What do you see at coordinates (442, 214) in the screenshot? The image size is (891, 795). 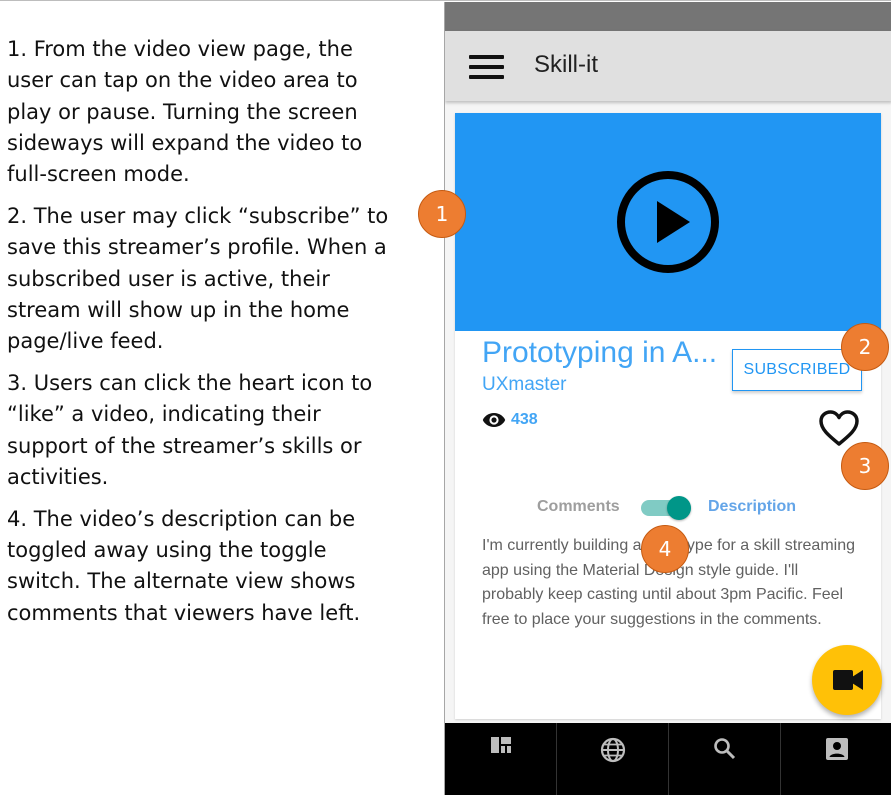 I see `callout-badge-1: 1` at bounding box center [442, 214].